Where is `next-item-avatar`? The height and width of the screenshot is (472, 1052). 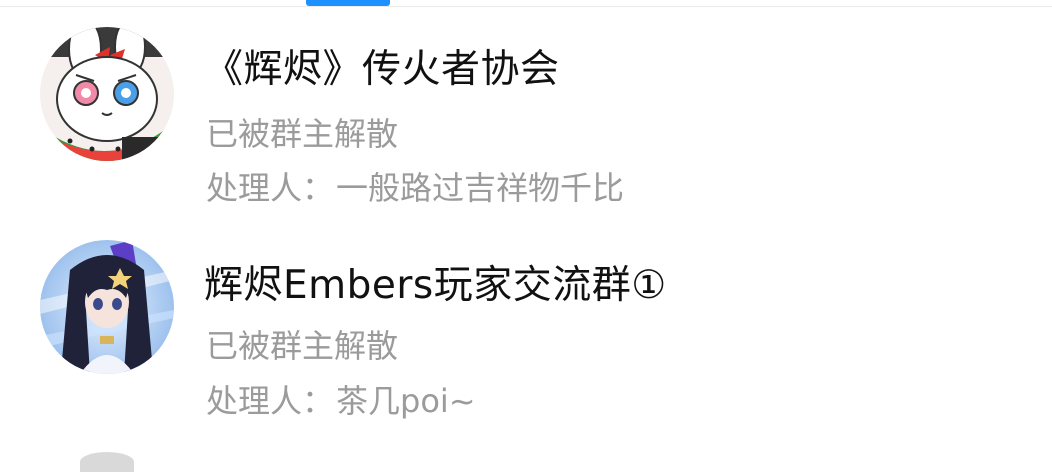 next-item-avatar is located at coordinates (107, 462).